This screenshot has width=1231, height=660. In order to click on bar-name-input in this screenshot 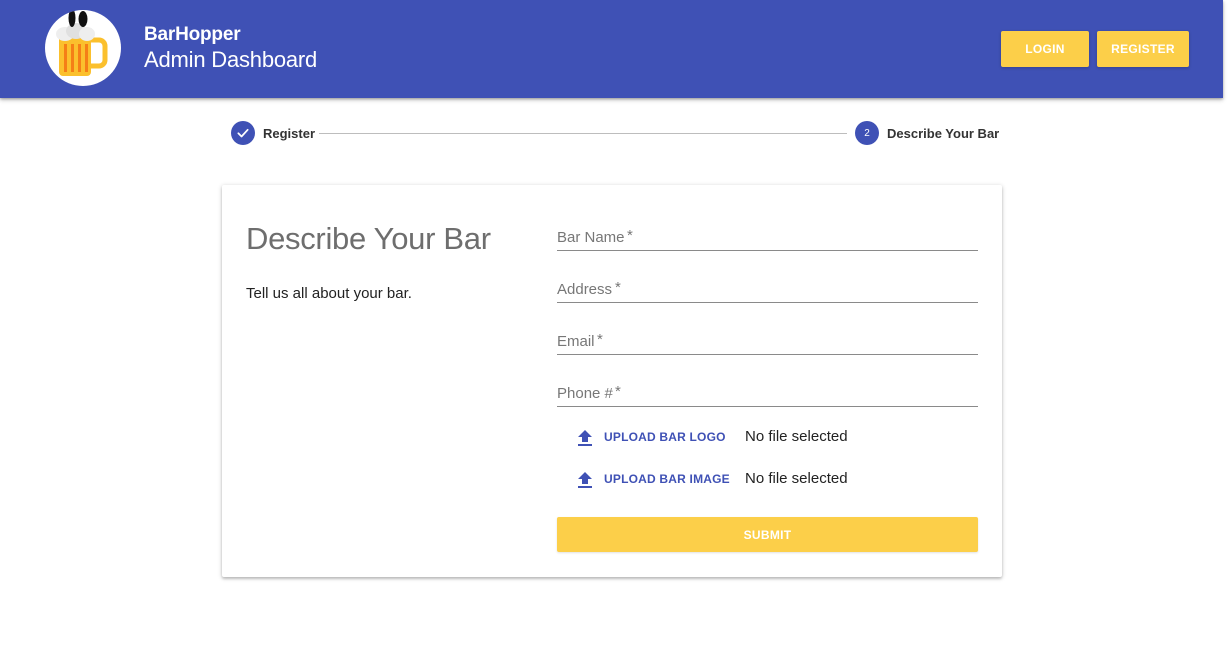, I will do `click(767, 237)`.